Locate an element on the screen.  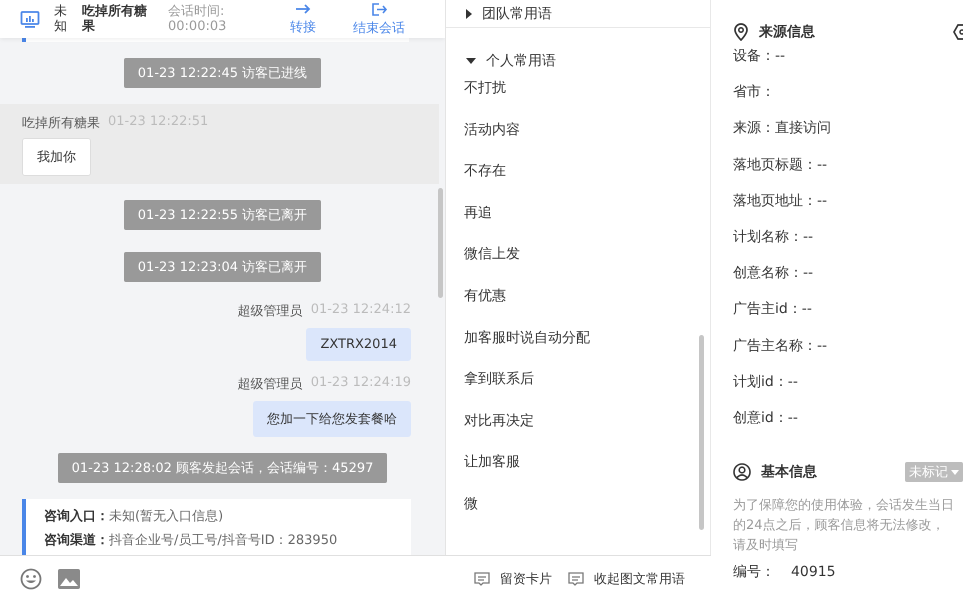
visitor-name: 吃掉所有糖果 is located at coordinates (115, 19).